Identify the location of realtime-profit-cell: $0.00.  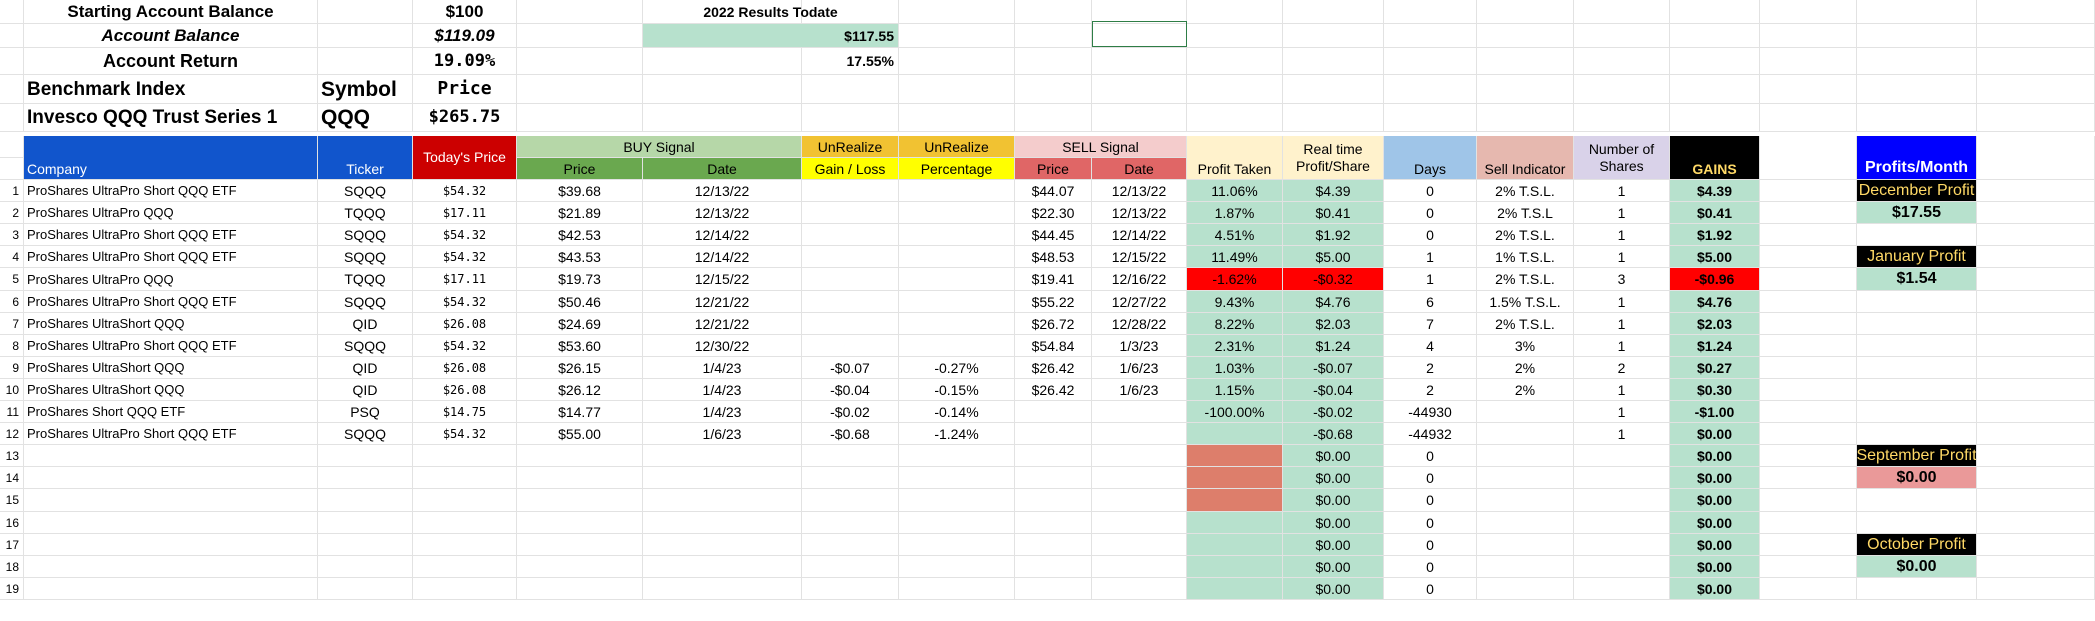
(1333, 589).